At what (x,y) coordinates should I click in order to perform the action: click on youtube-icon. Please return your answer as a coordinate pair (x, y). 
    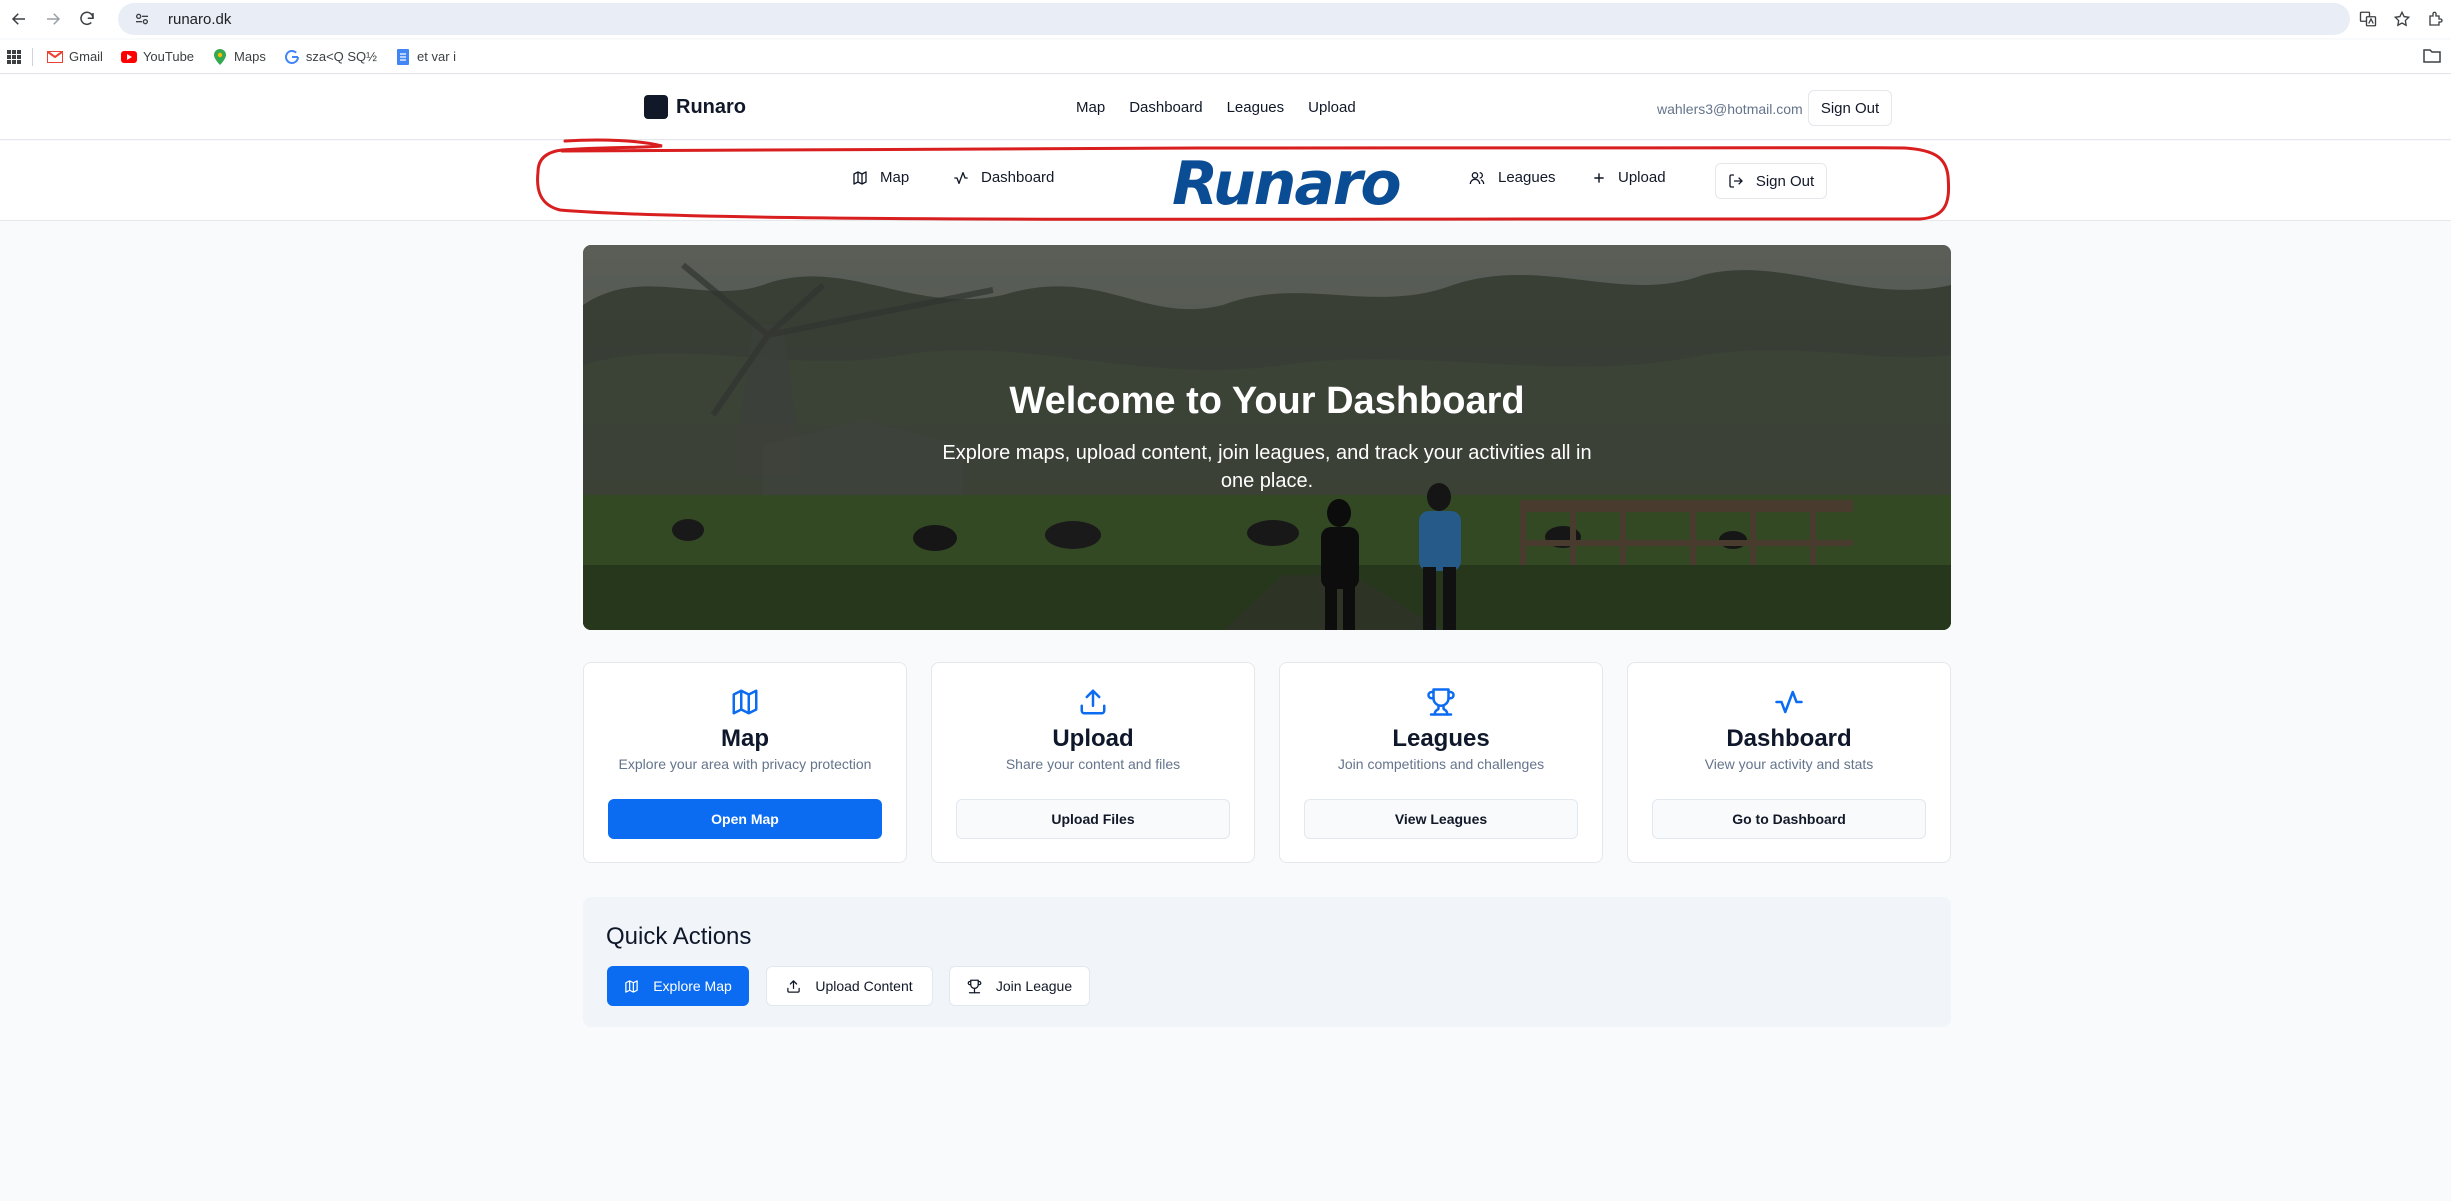
    Looking at the image, I should click on (128, 57).